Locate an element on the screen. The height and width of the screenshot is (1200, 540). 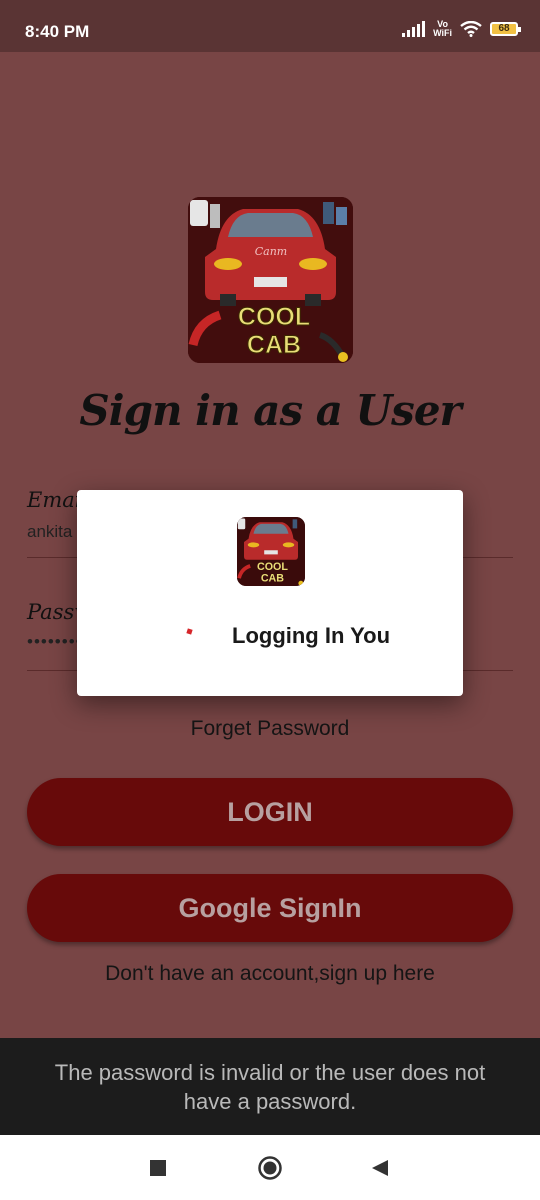
svg-text: Canm is located at coordinates (271, 251).